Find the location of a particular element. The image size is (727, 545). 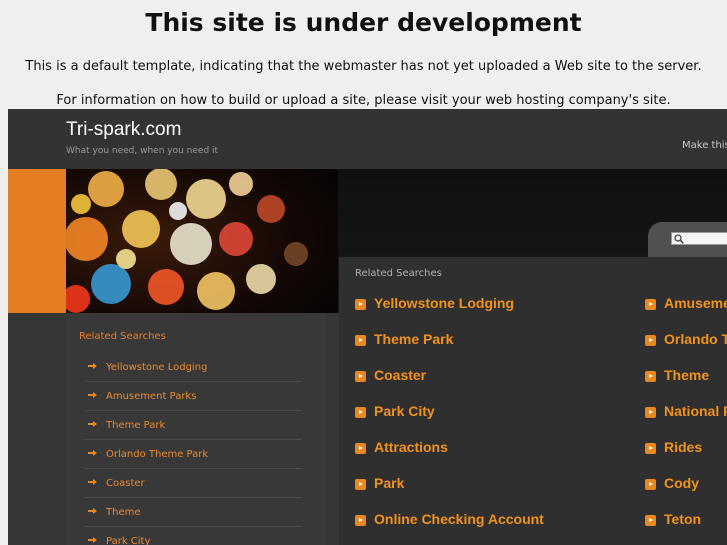

result-link-label: Coaster is located at coordinates (400, 375).